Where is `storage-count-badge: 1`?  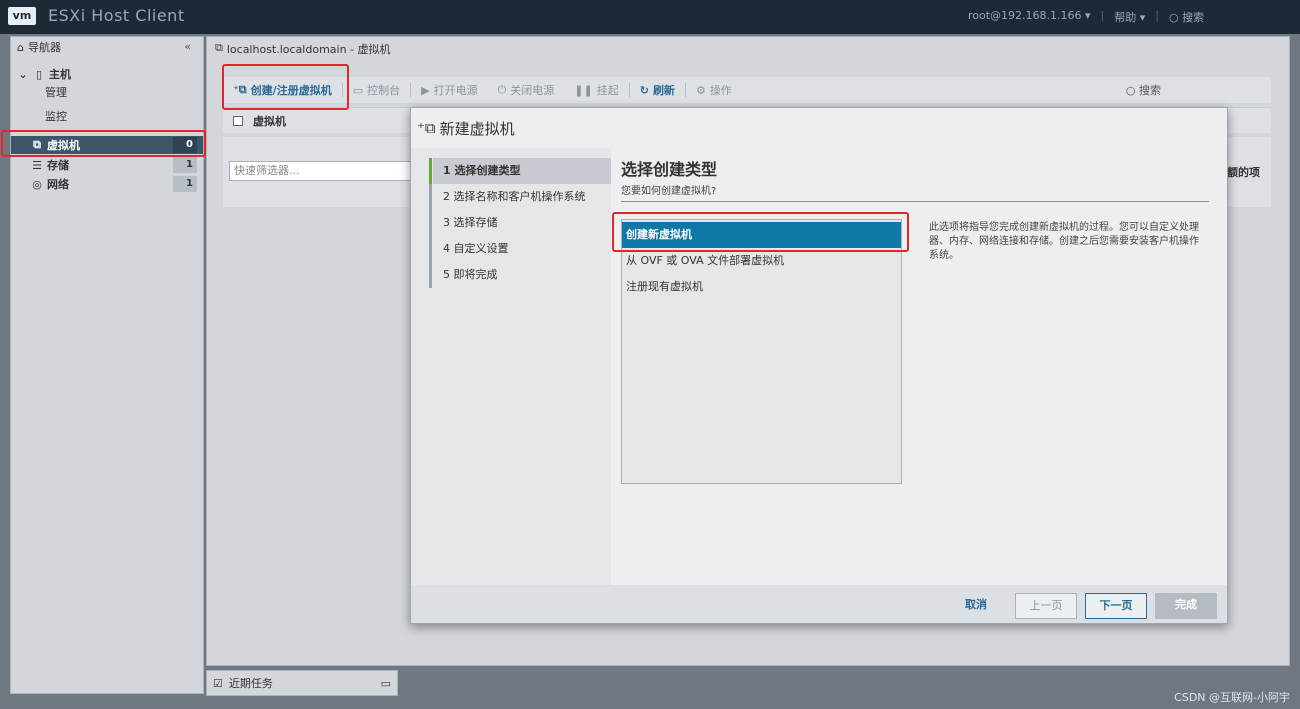 storage-count-badge: 1 is located at coordinates (185, 165).